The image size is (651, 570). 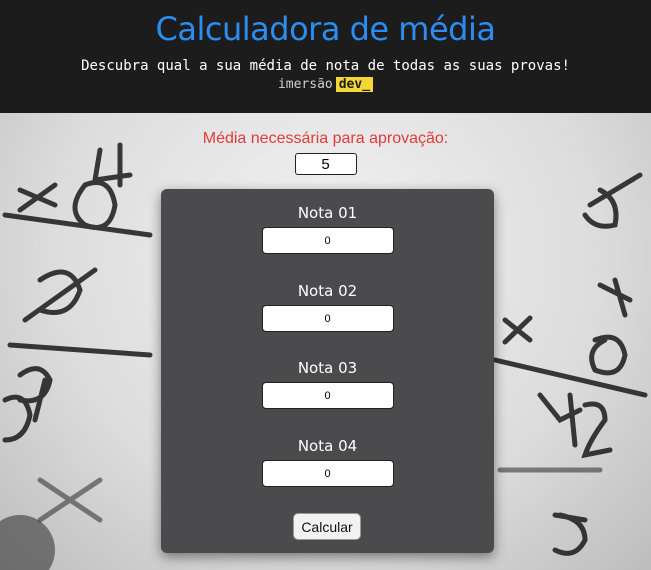 I want to click on nota-group-3: Nota 03, so click(x=327, y=384).